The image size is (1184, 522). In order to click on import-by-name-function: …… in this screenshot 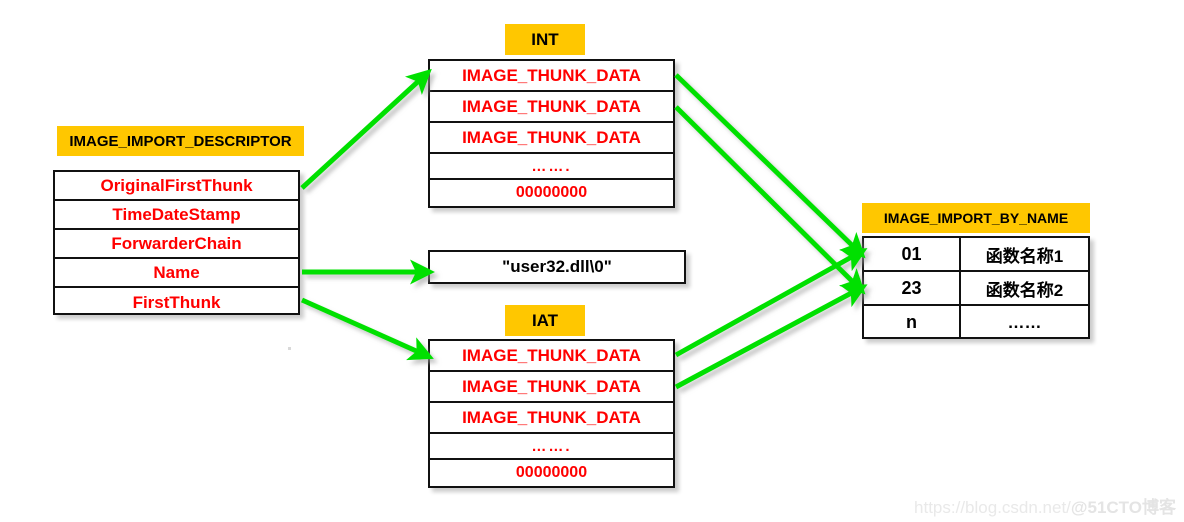, I will do `click(1024, 322)`.